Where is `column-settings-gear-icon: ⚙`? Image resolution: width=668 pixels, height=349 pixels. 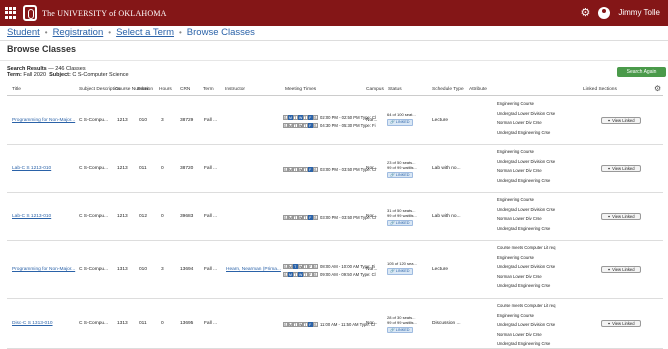 column-settings-gear-icon: ⚙ is located at coordinates (657, 88).